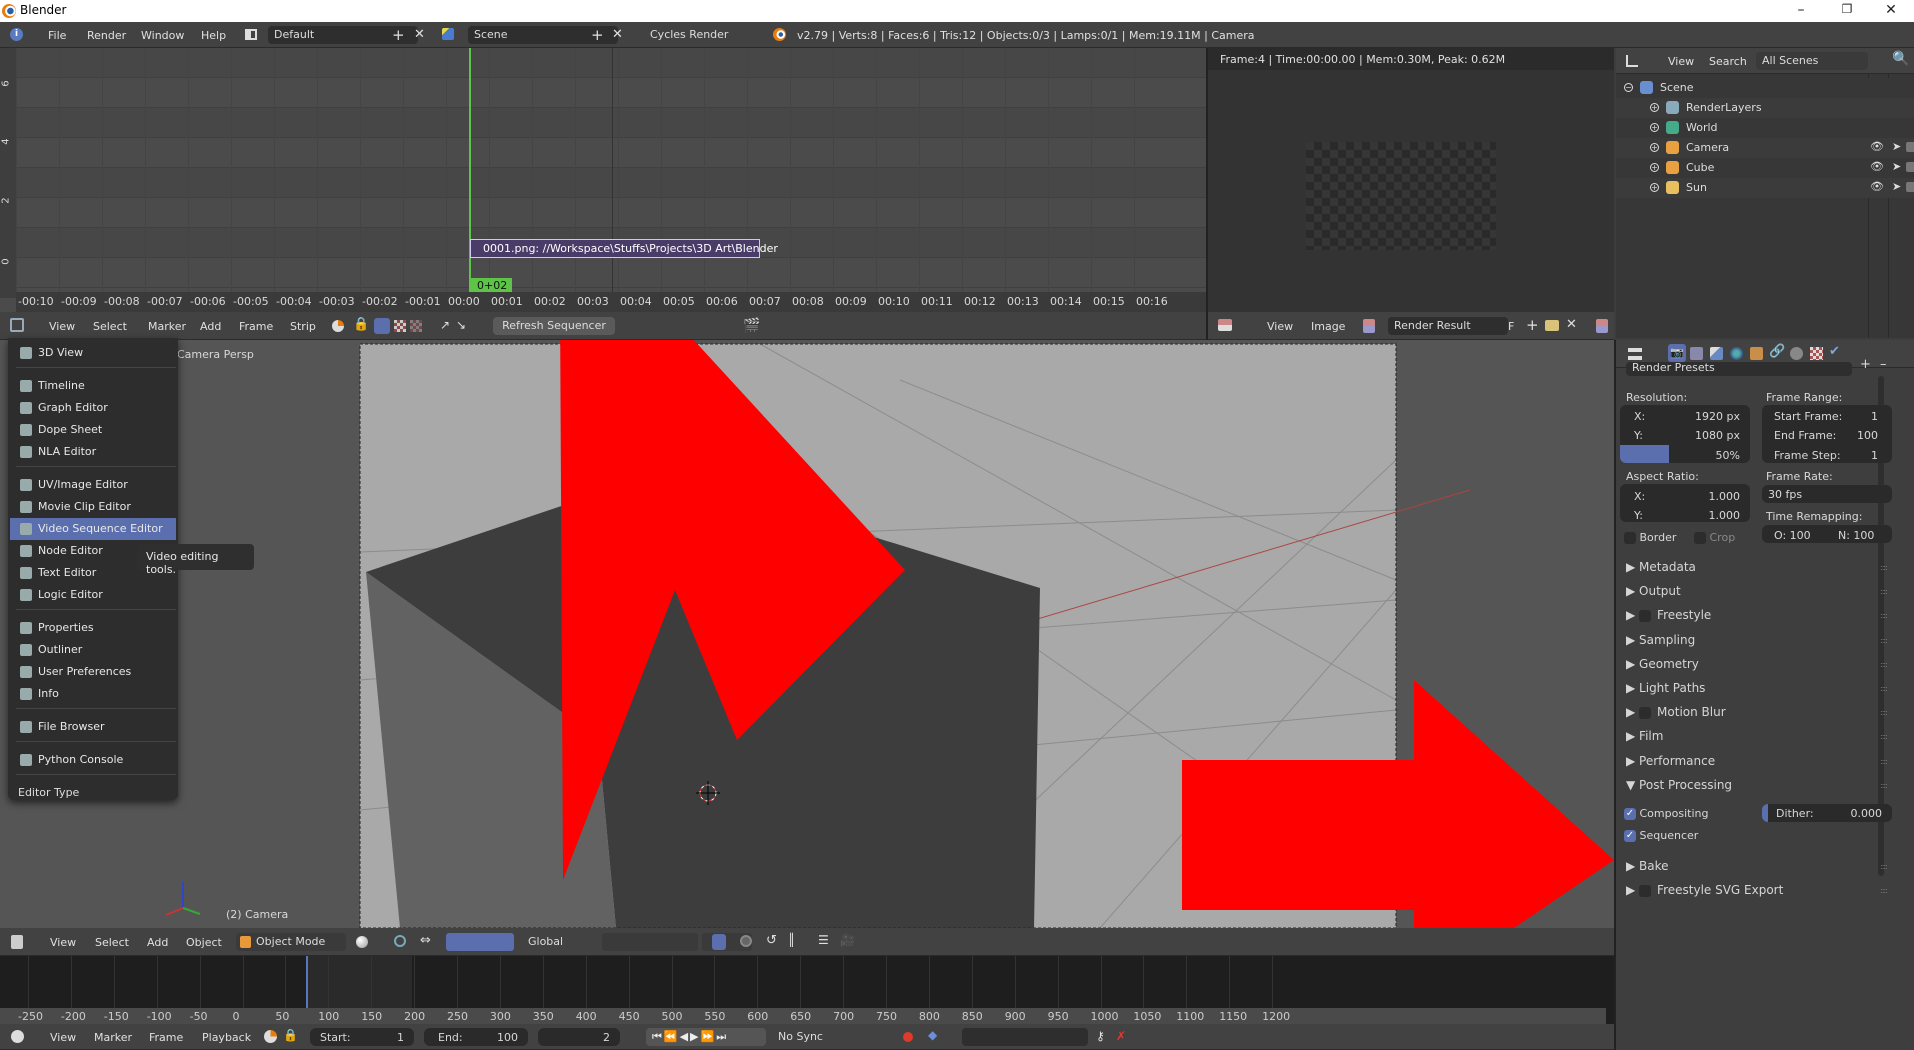  Describe the element at coordinates (1812, 61) in the screenshot. I see `display-mode-dropdown: All Scenes` at that location.